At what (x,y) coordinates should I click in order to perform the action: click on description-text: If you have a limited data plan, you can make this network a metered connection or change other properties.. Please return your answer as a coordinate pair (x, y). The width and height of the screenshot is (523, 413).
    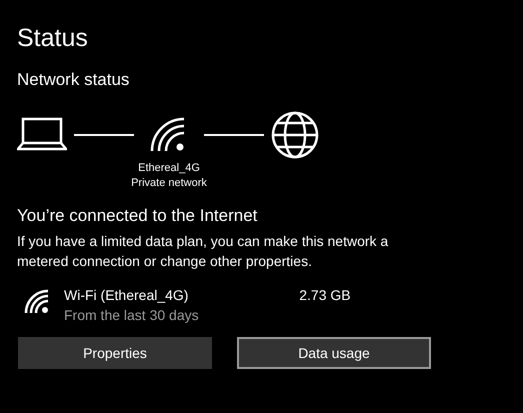
    Looking at the image, I should click on (203, 251).